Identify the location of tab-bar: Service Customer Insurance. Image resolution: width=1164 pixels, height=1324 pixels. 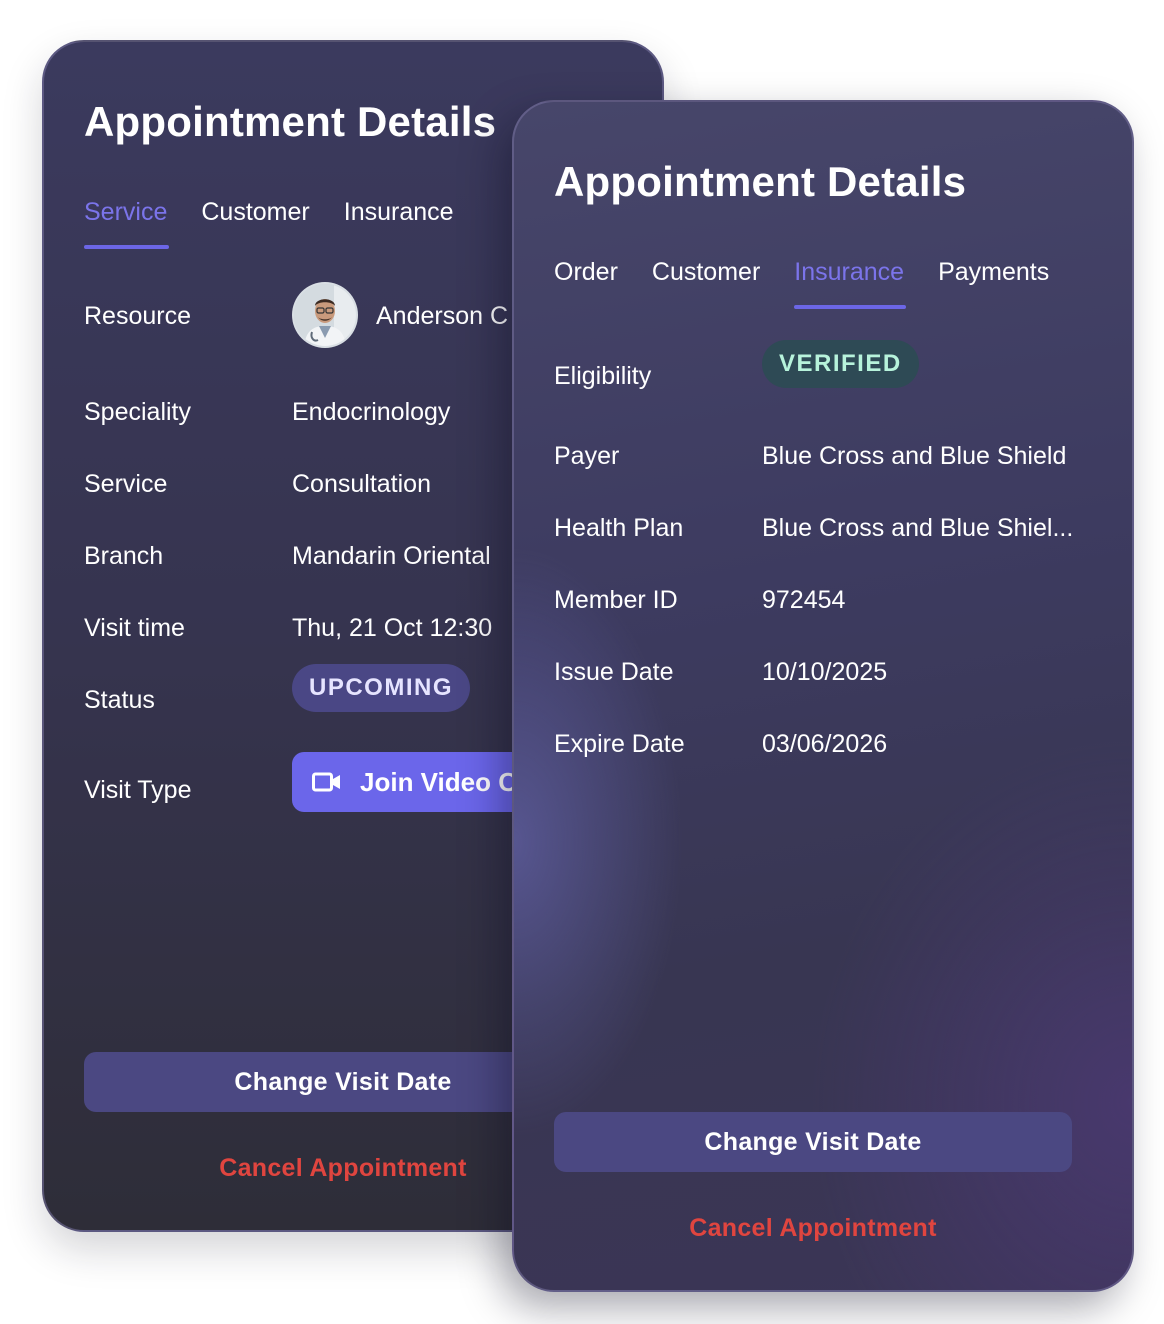
(269, 223).